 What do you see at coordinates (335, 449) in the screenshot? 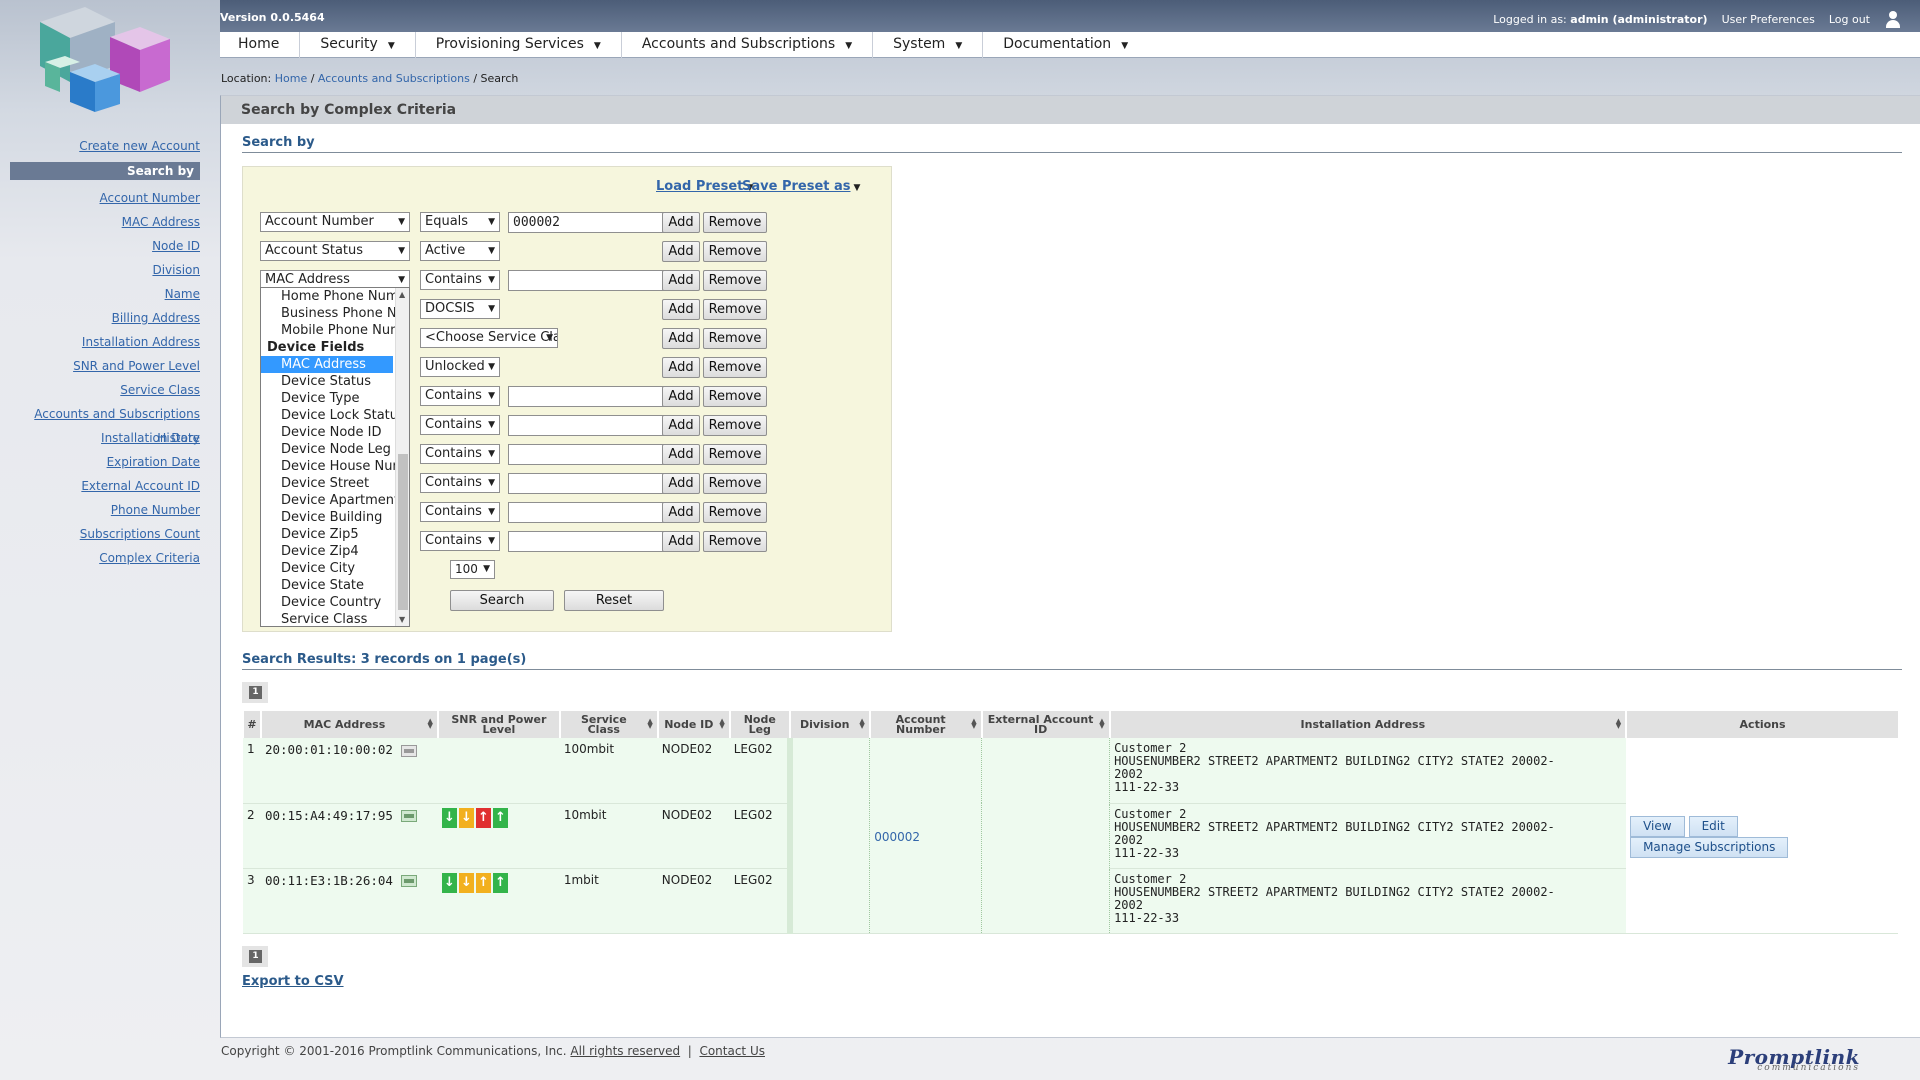
I see `dropdown-option: Device Node Leg` at bounding box center [335, 449].